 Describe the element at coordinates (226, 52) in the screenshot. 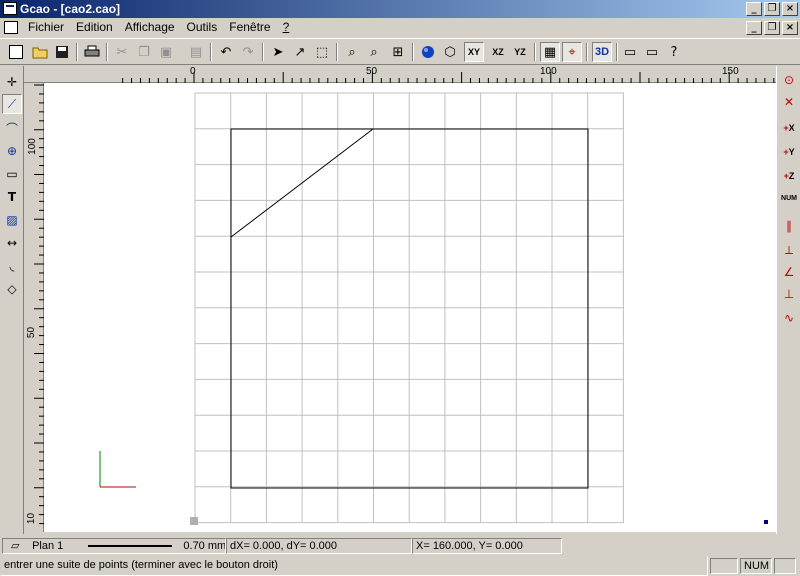

I see `undo-icon: ↶` at that location.